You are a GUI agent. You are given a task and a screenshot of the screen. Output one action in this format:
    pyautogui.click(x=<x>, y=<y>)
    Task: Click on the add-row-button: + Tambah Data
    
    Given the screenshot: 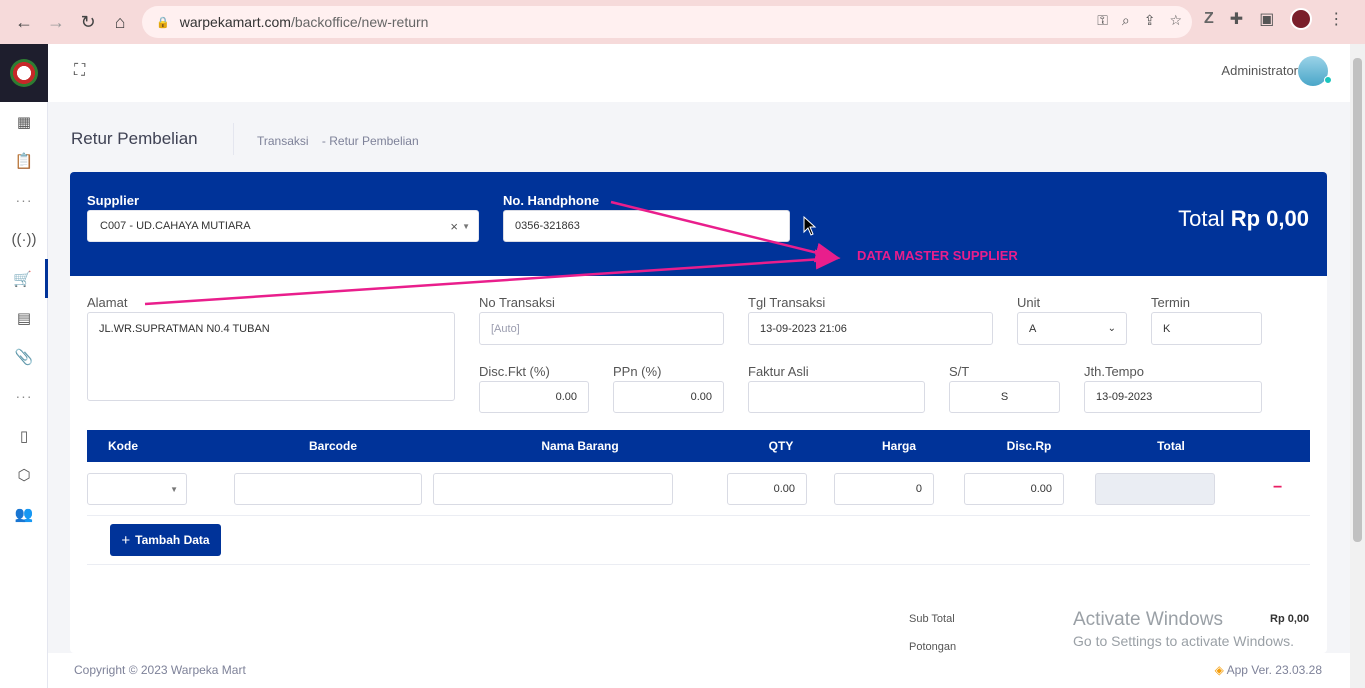 What is the action you would take?
    pyautogui.click(x=165, y=540)
    